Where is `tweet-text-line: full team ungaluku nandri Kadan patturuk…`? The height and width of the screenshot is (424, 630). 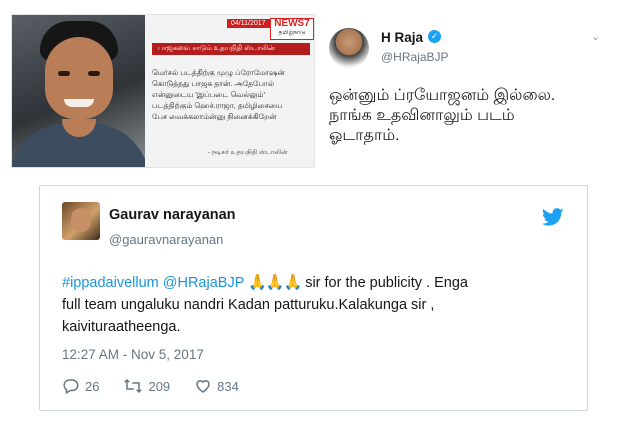 tweet-text-line: full team ungaluku nandri Kadan patturuk… is located at coordinates (248, 305).